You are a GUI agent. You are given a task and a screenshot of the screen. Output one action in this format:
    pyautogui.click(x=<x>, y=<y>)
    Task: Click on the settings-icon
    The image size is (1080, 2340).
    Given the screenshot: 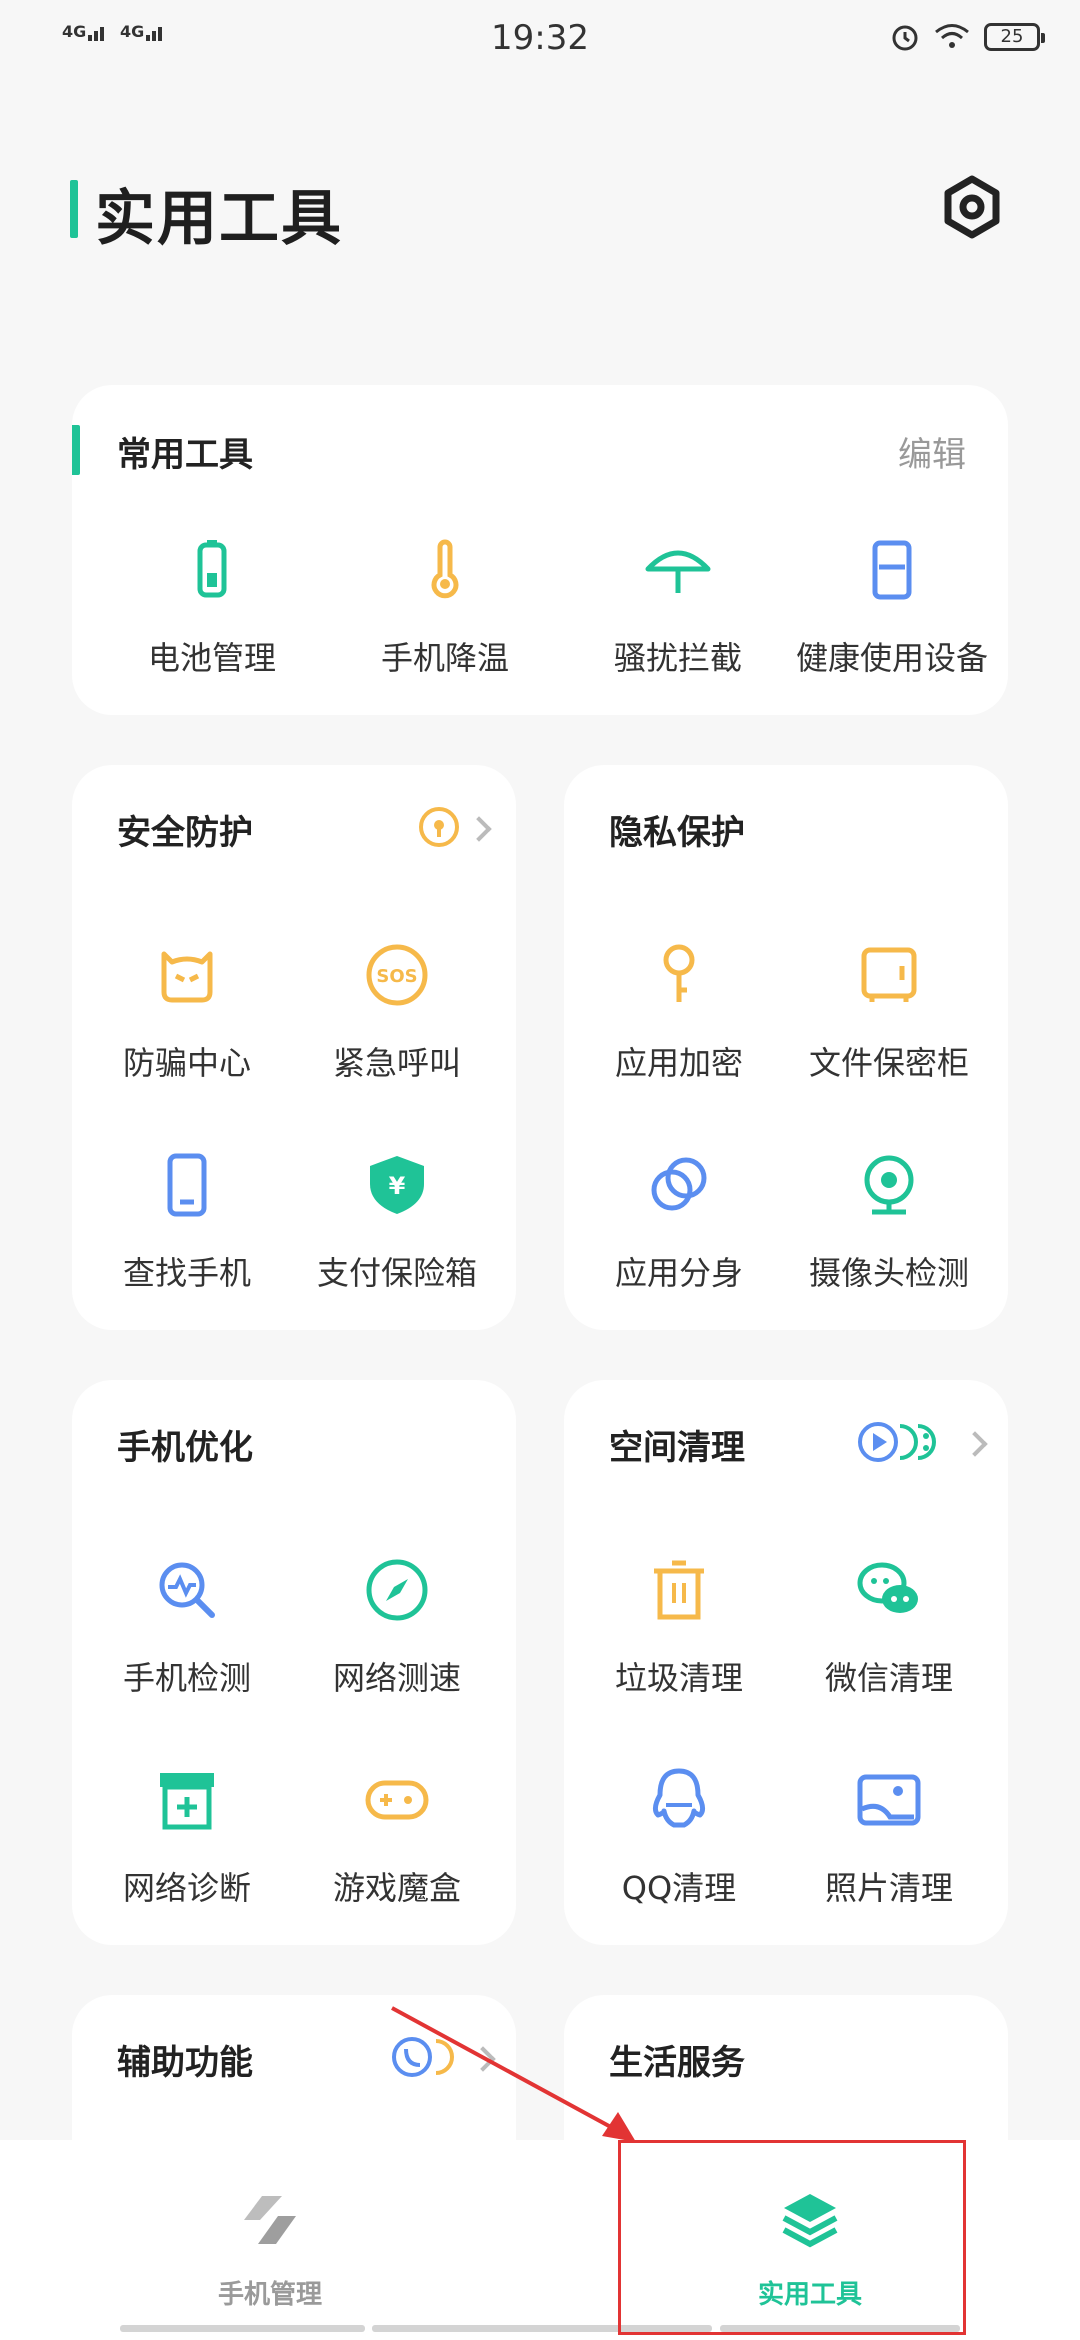 What is the action you would take?
    pyautogui.click(x=972, y=207)
    